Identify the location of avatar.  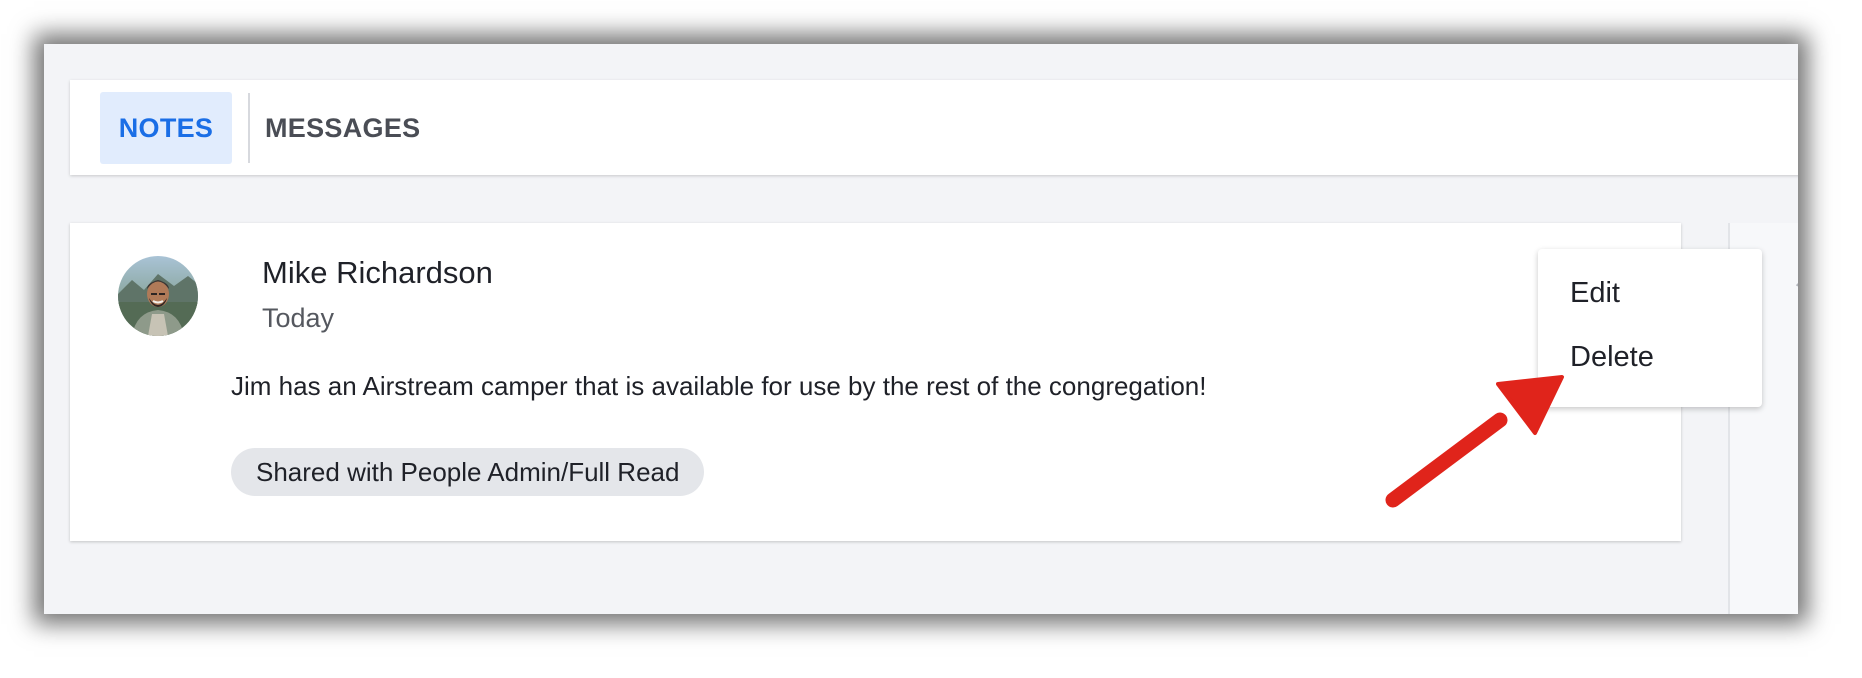
(158, 296).